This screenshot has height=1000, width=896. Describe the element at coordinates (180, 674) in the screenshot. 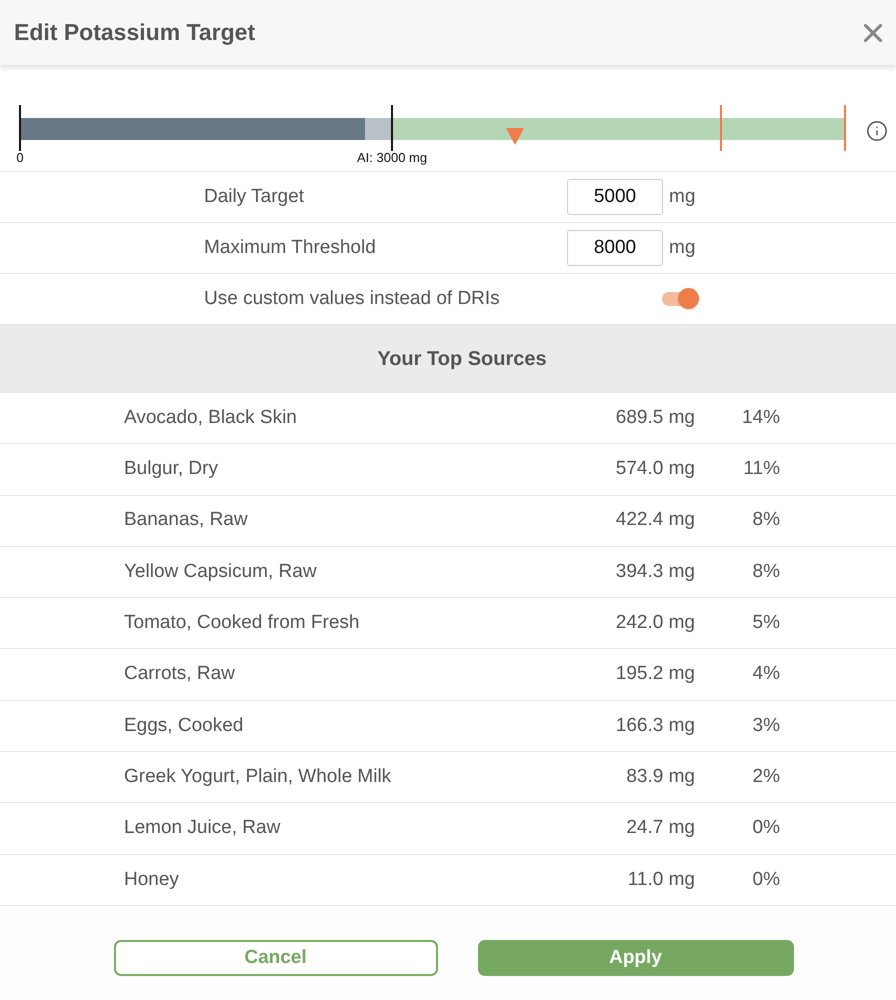

I see `food-name: Carrots, Raw` at that location.